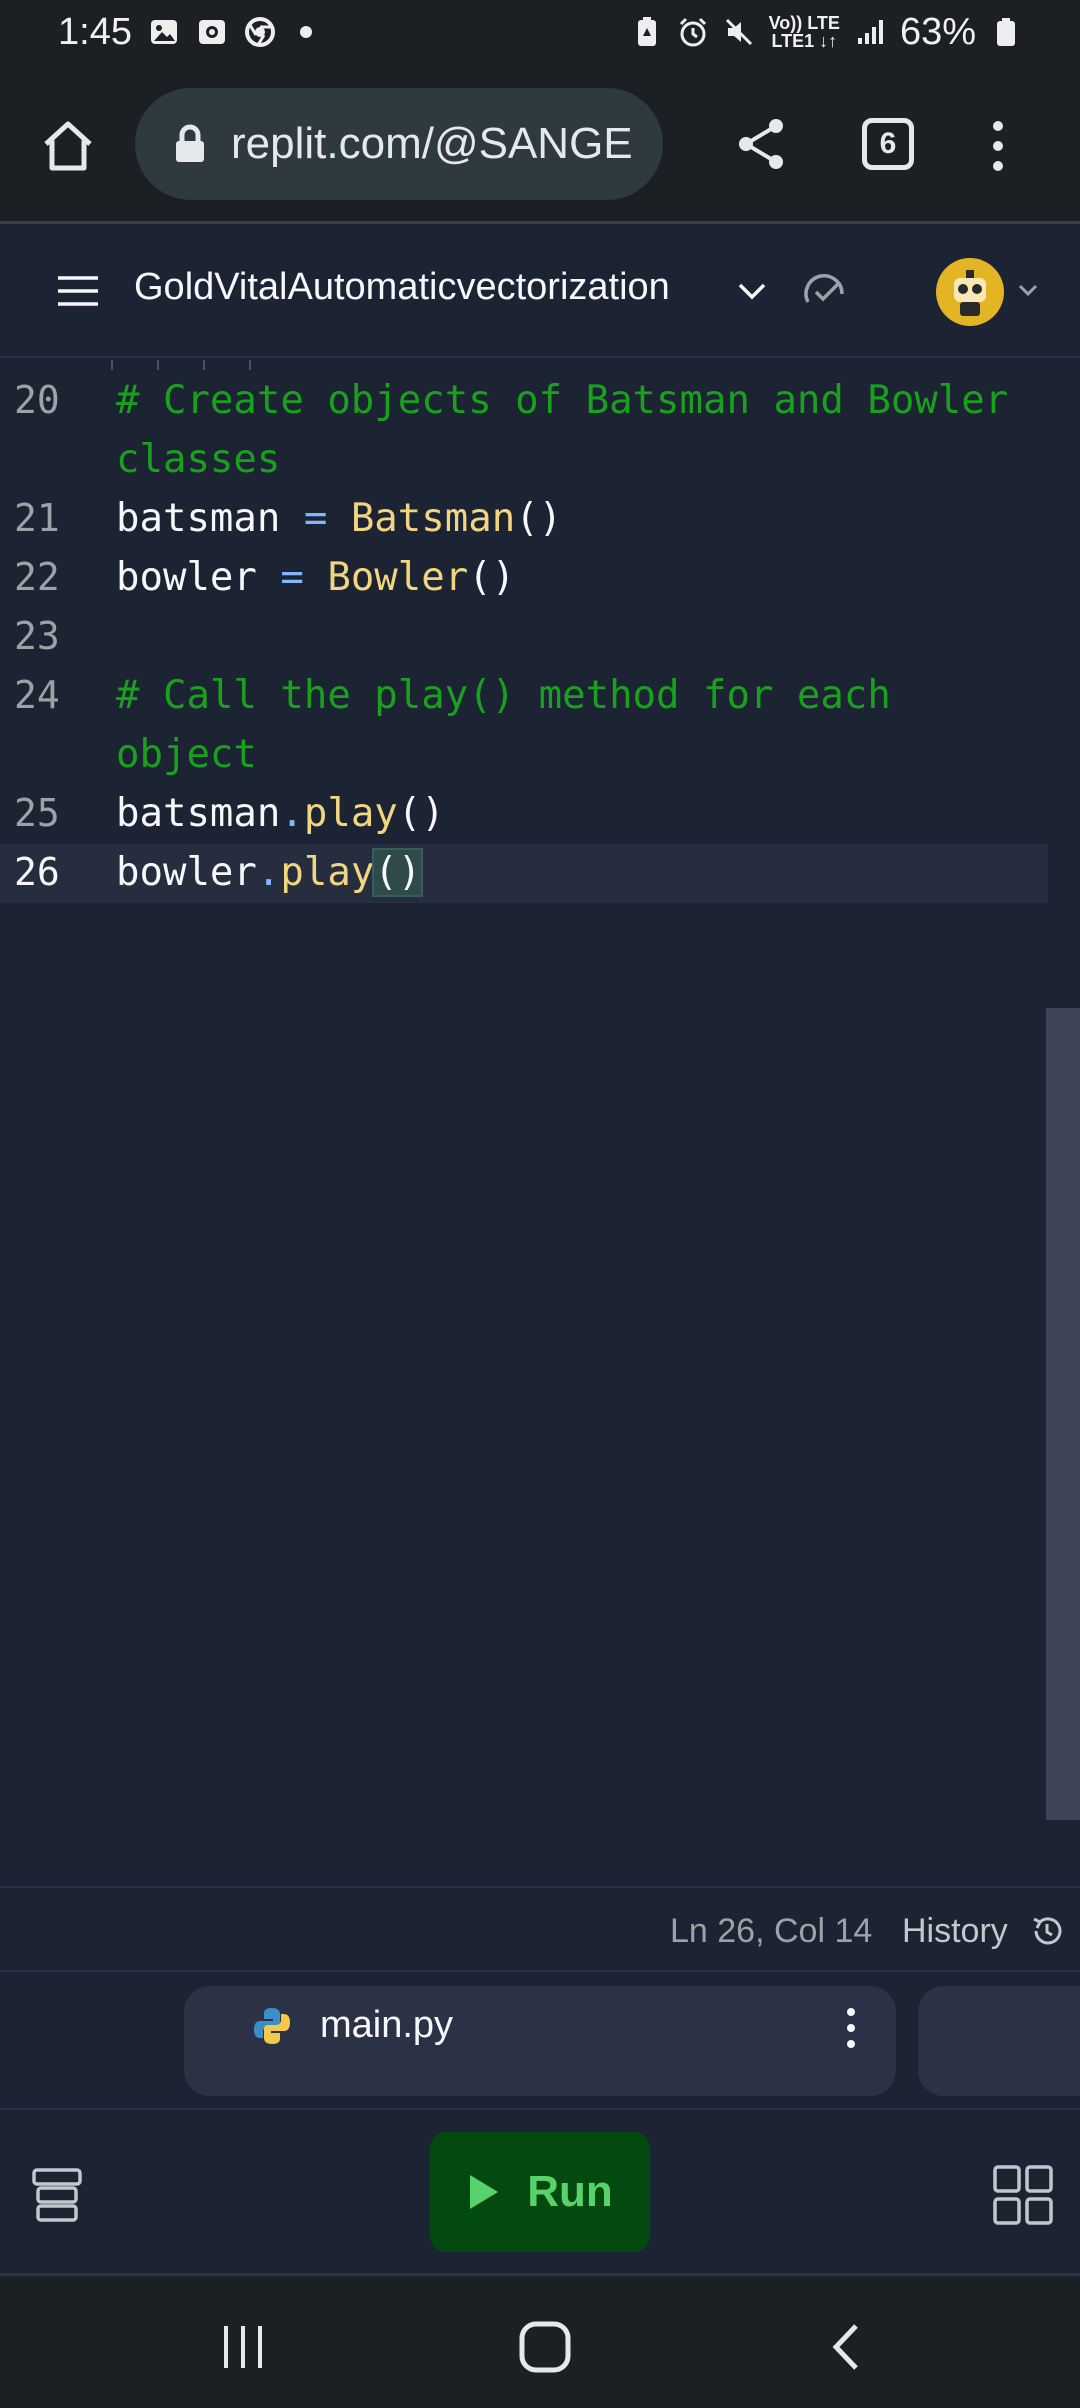  I want to click on gallery-icon, so click(163, 32).